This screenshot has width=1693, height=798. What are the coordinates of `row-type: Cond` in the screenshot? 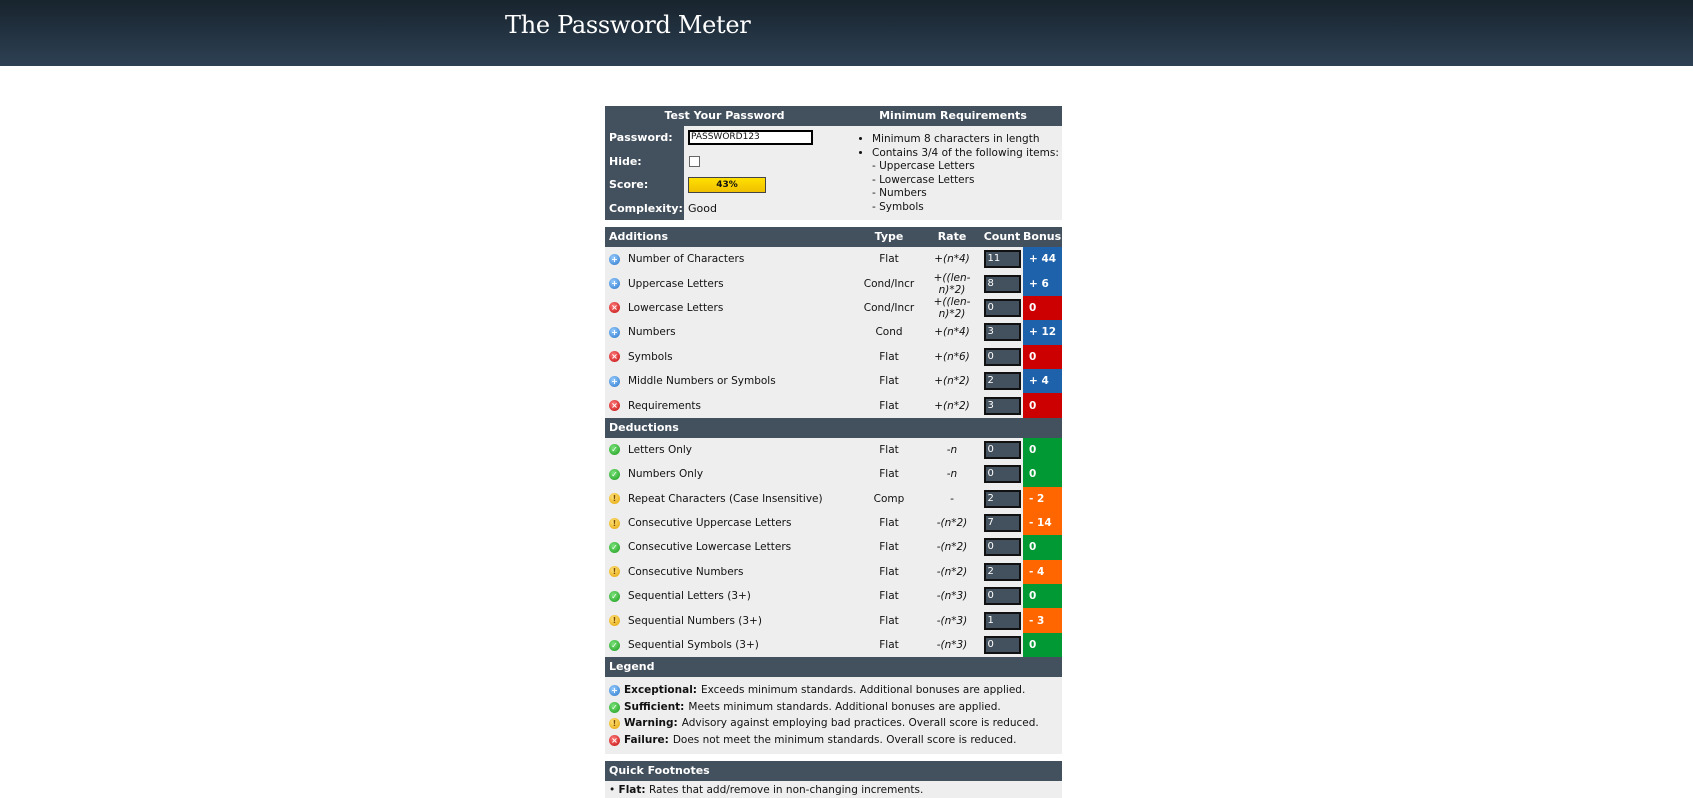 It's located at (889, 332).